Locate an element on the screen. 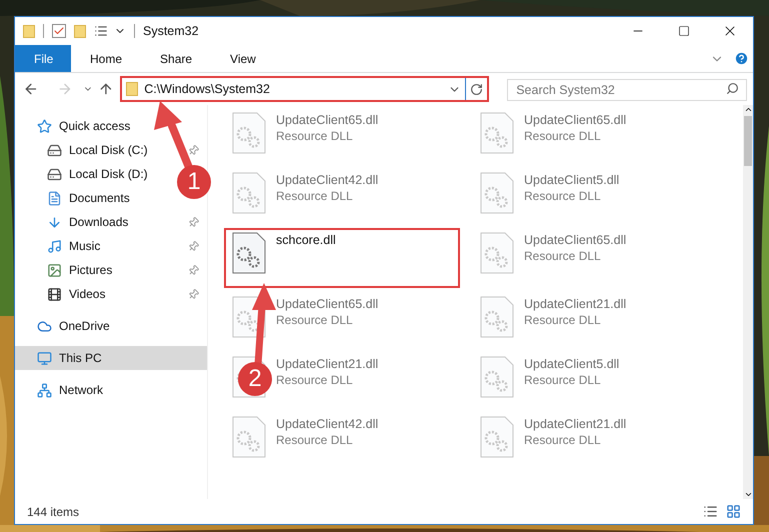 The image size is (769, 532). help-icon is located at coordinates (741, 58).